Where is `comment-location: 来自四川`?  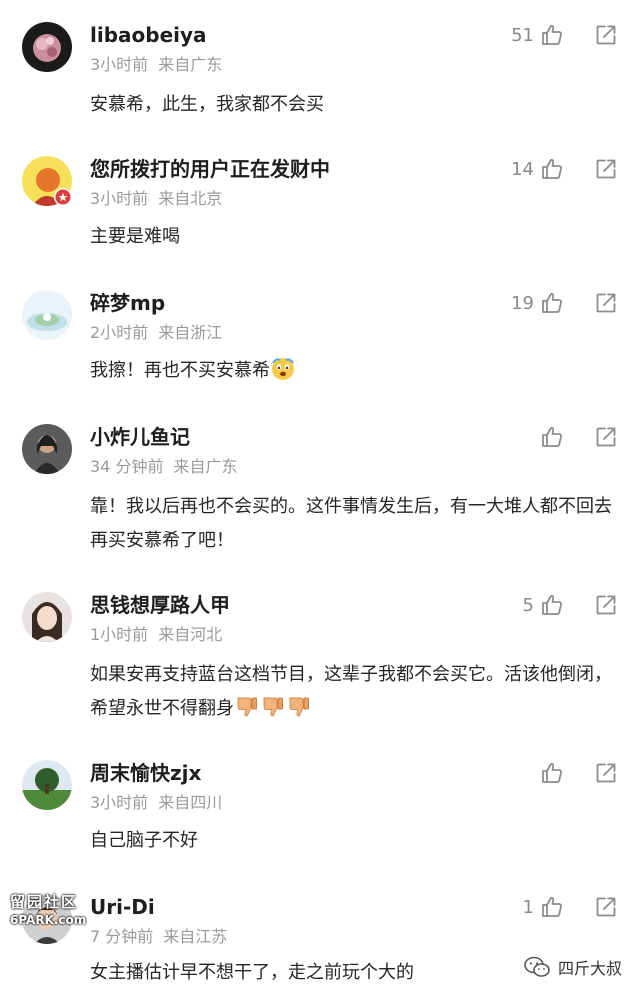 comment-location: 来自四川 is located at coordinates (190, 802).